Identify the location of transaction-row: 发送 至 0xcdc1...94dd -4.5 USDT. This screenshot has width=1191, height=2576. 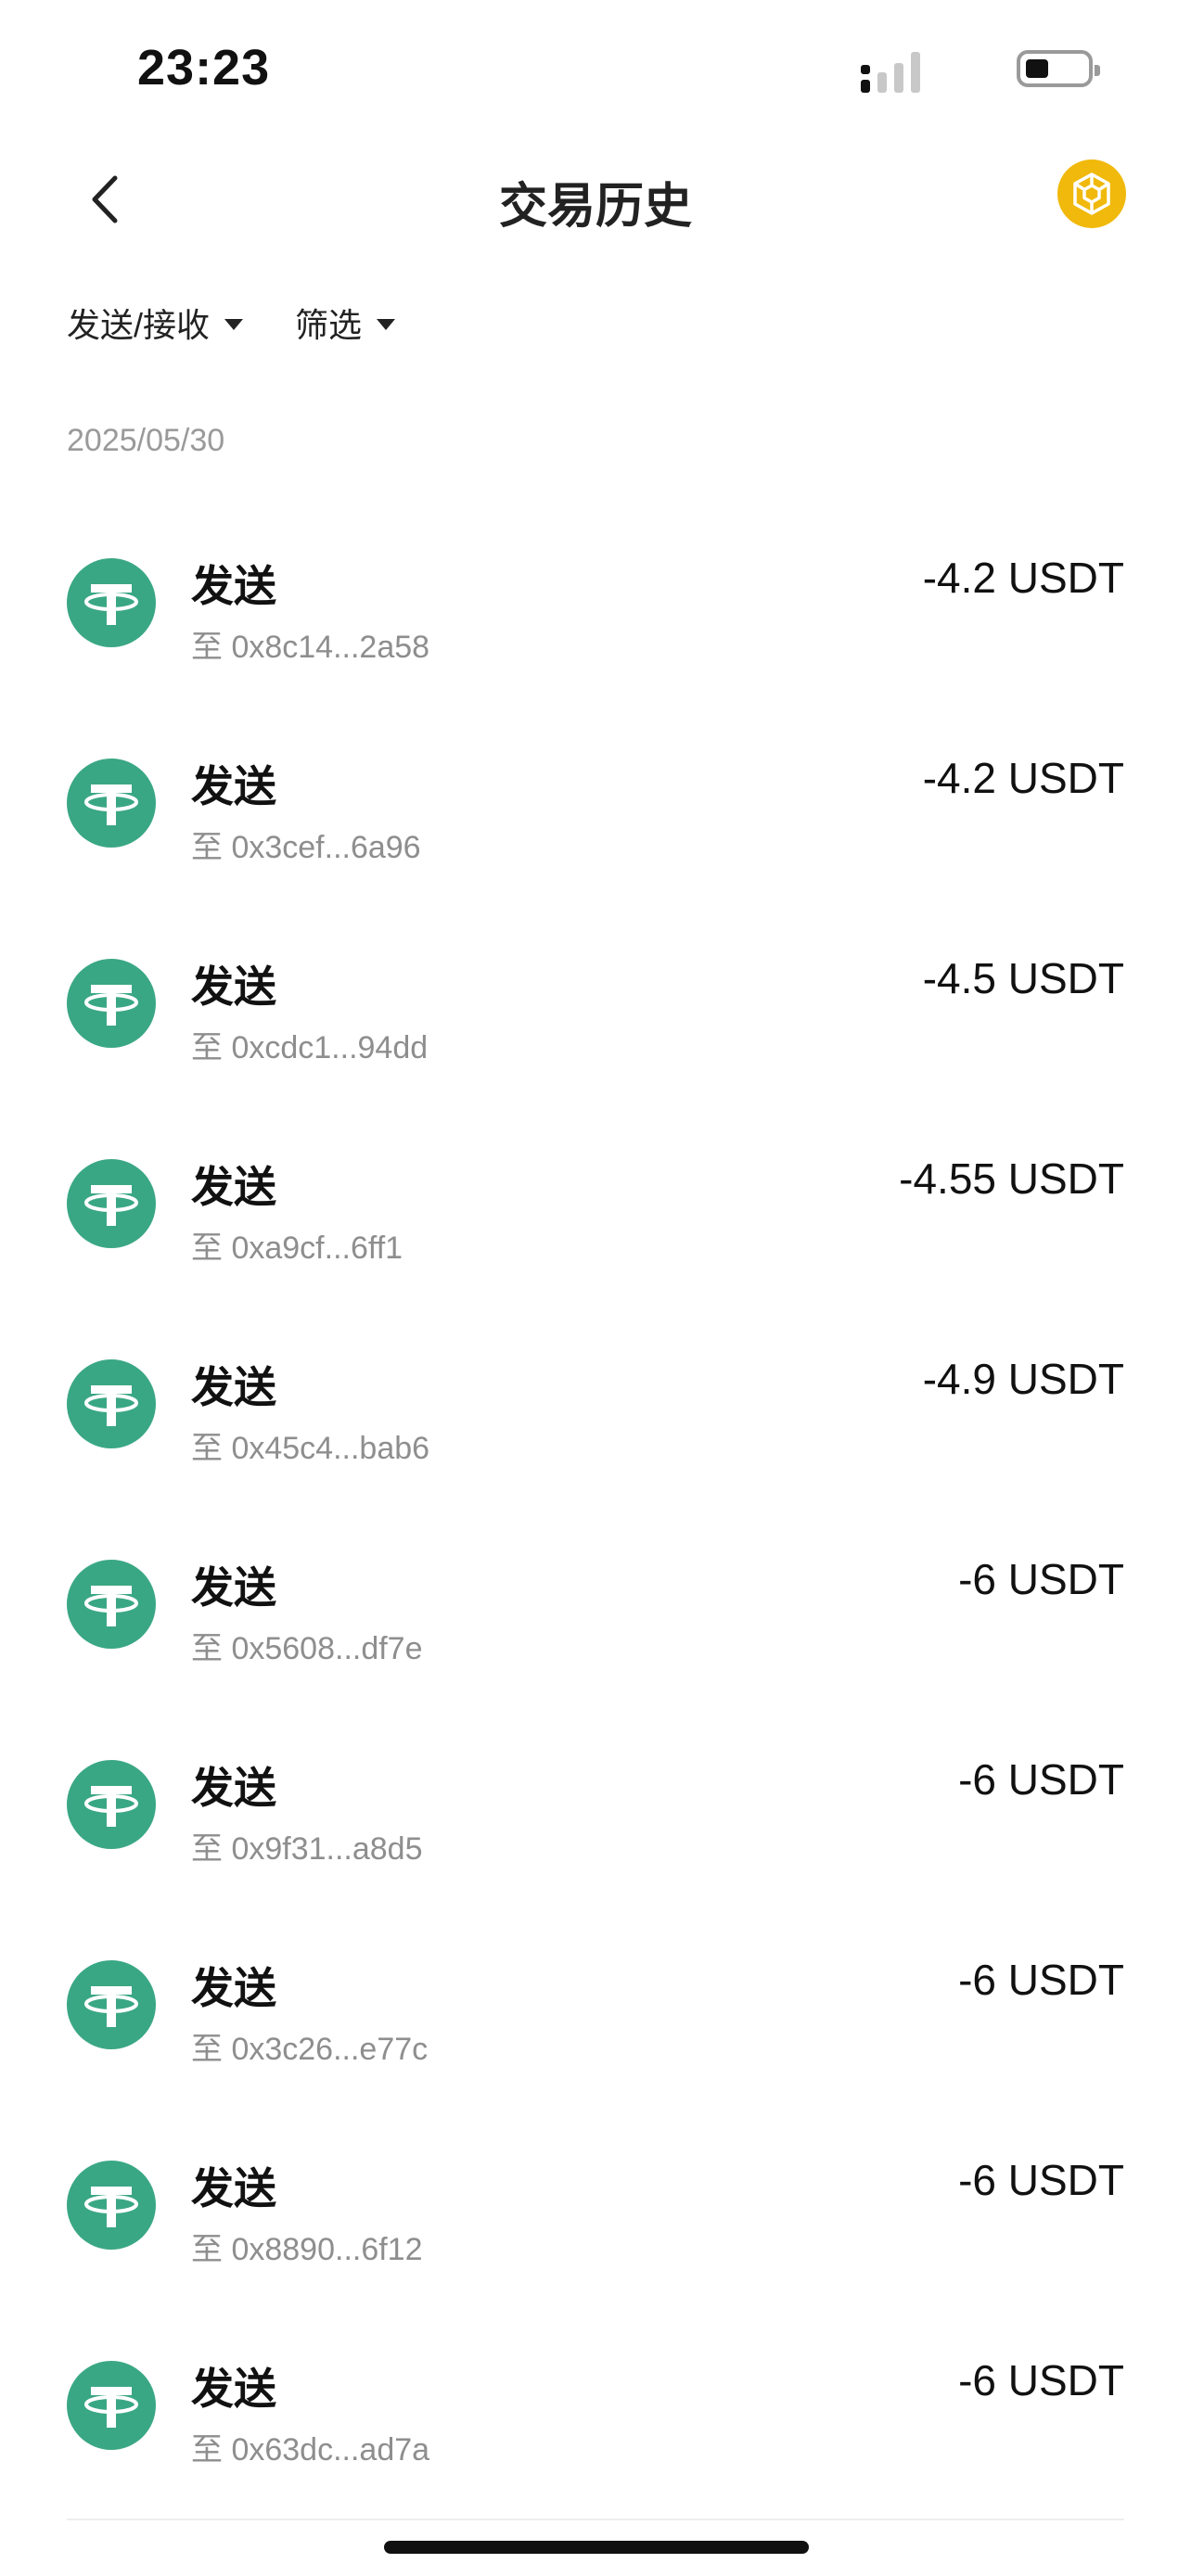
(595, 1005).